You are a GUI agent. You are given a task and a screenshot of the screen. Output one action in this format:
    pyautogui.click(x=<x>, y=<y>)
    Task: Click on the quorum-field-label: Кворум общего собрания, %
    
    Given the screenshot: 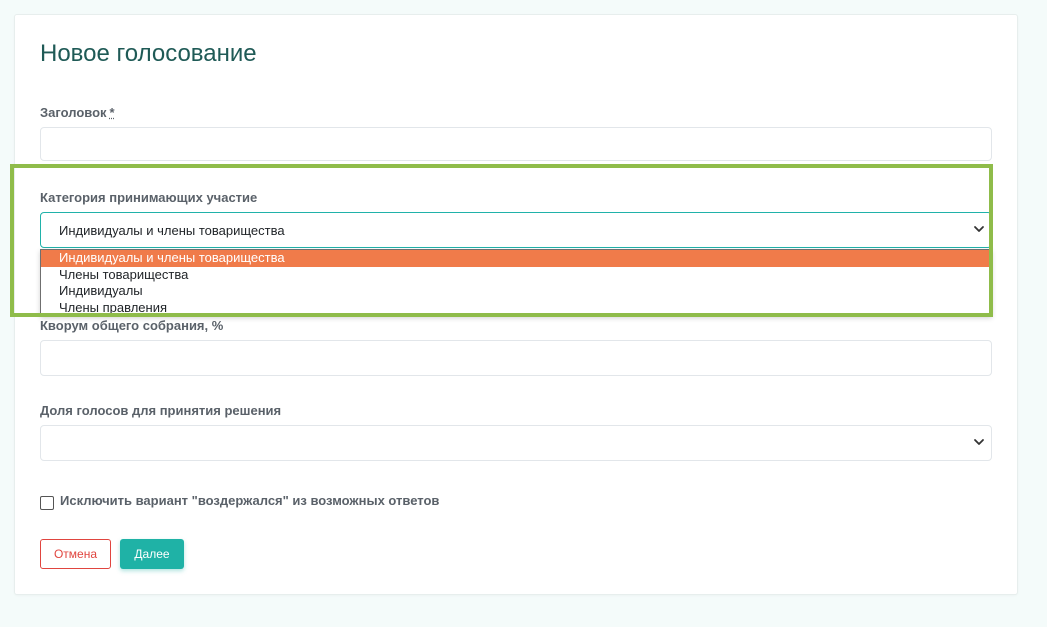 What is the action you would take?
    pyautogui.click(x=132, y=325)
    